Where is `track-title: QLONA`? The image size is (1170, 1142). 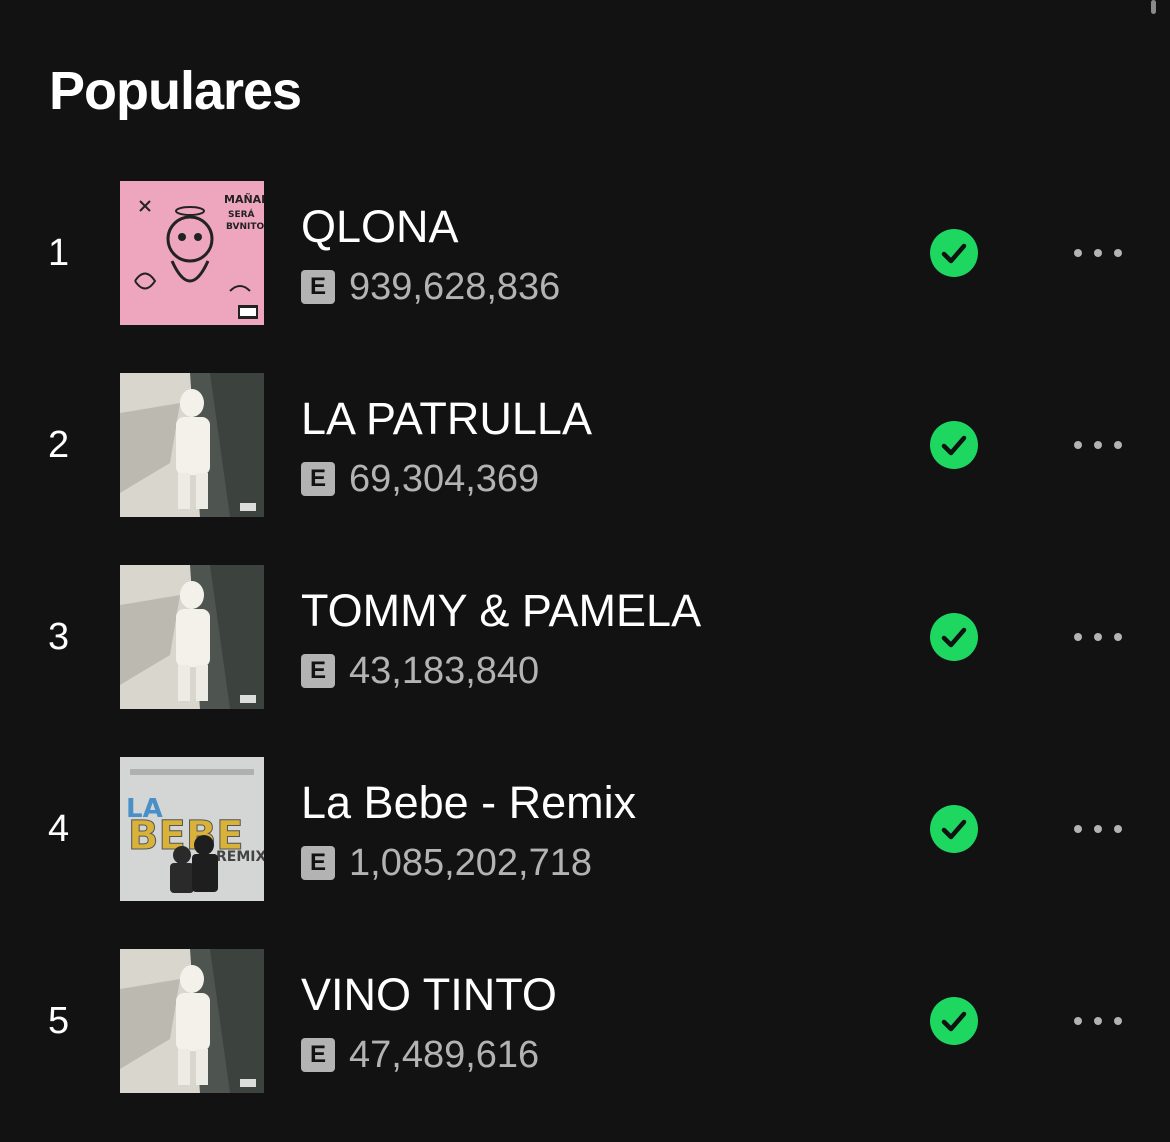
track-title: QLONA is located at coordinates (380, 227).